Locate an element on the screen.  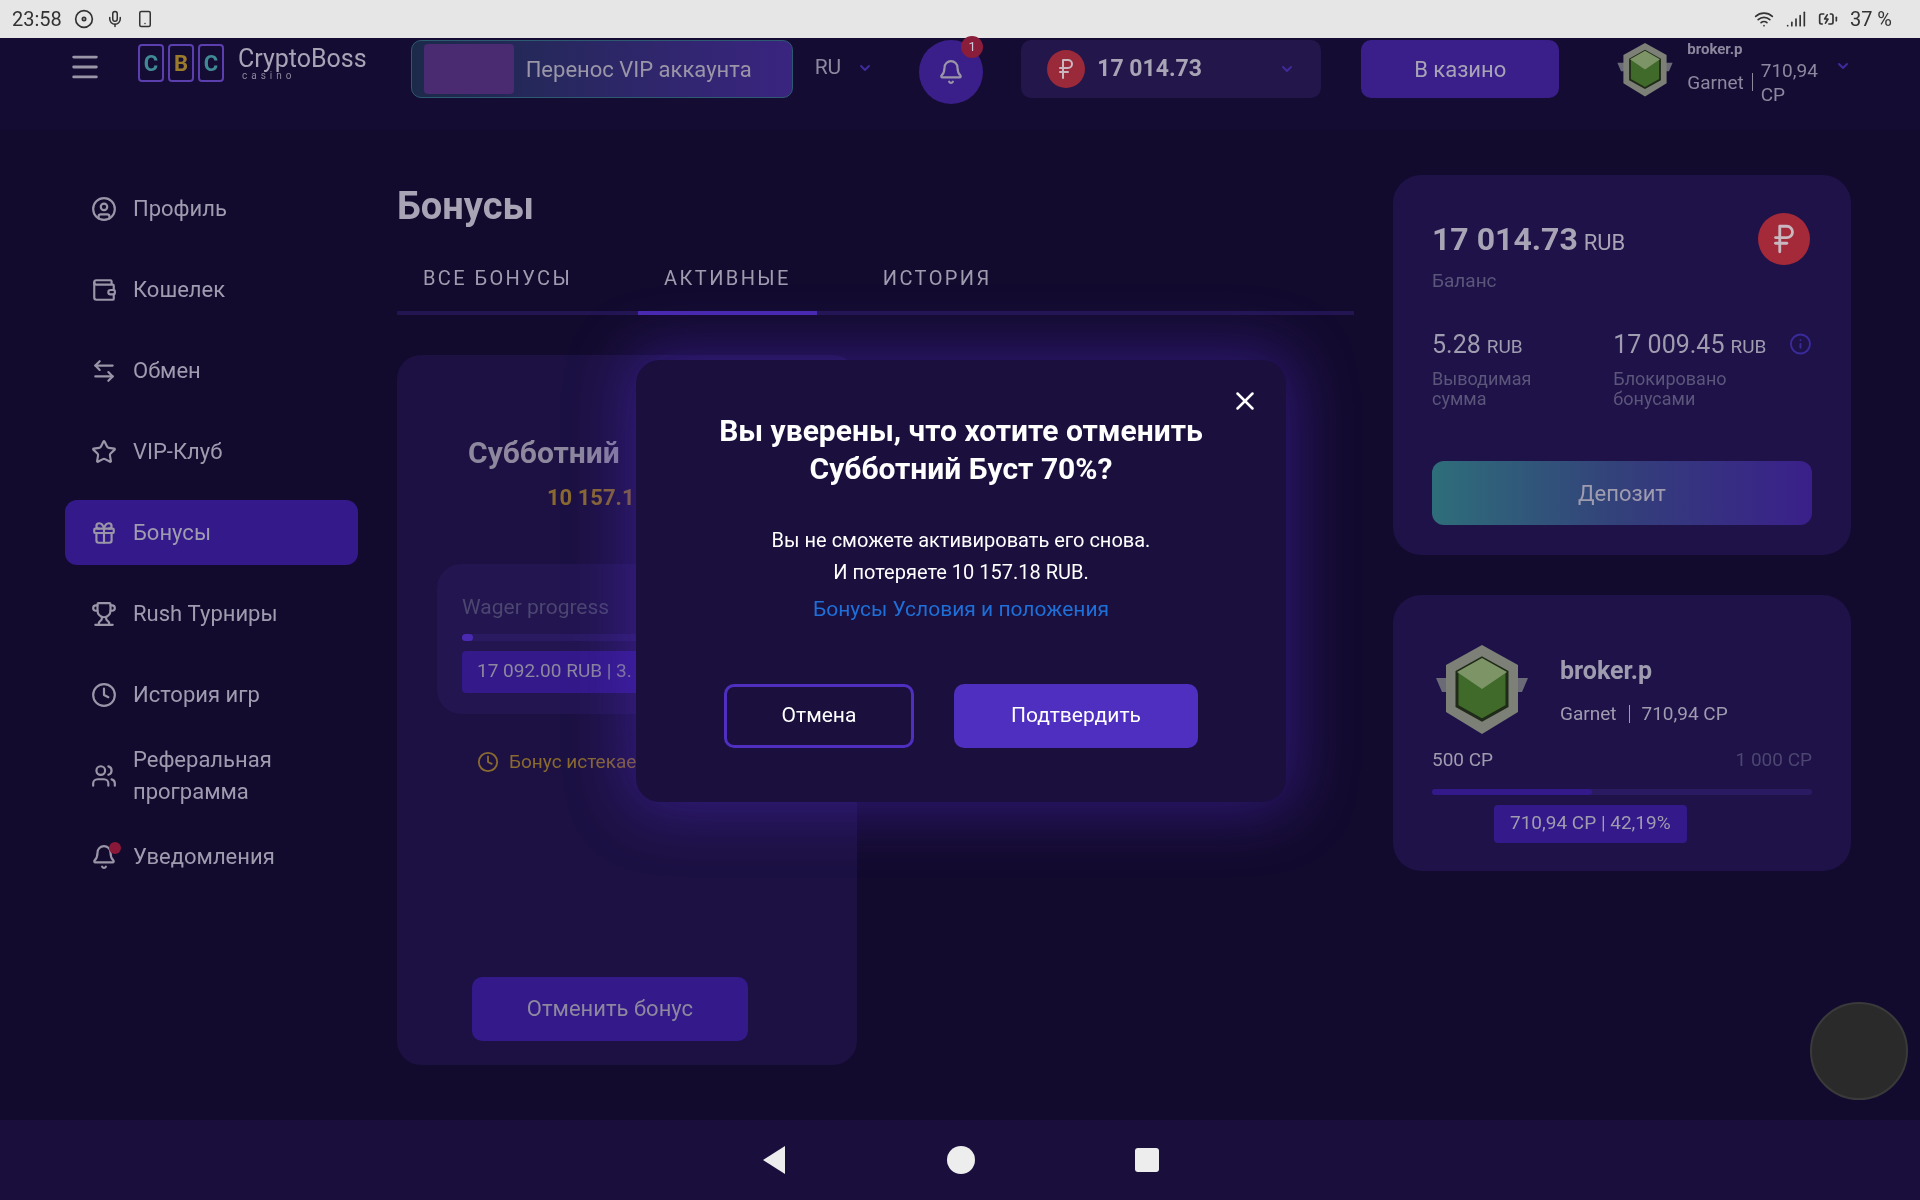
wifi-icon is located at coordinates (1763, 19).